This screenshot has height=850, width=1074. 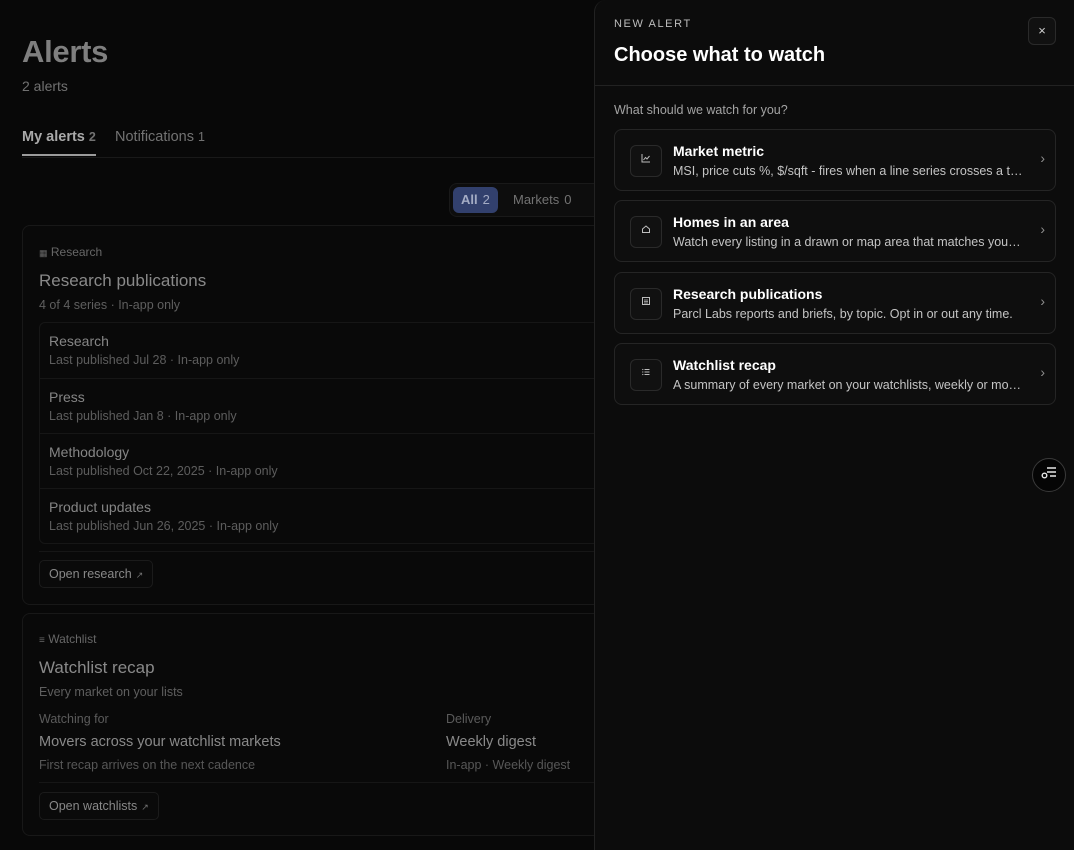 I want to click on option-title: Homes in an area, so click(x=731, y=222).